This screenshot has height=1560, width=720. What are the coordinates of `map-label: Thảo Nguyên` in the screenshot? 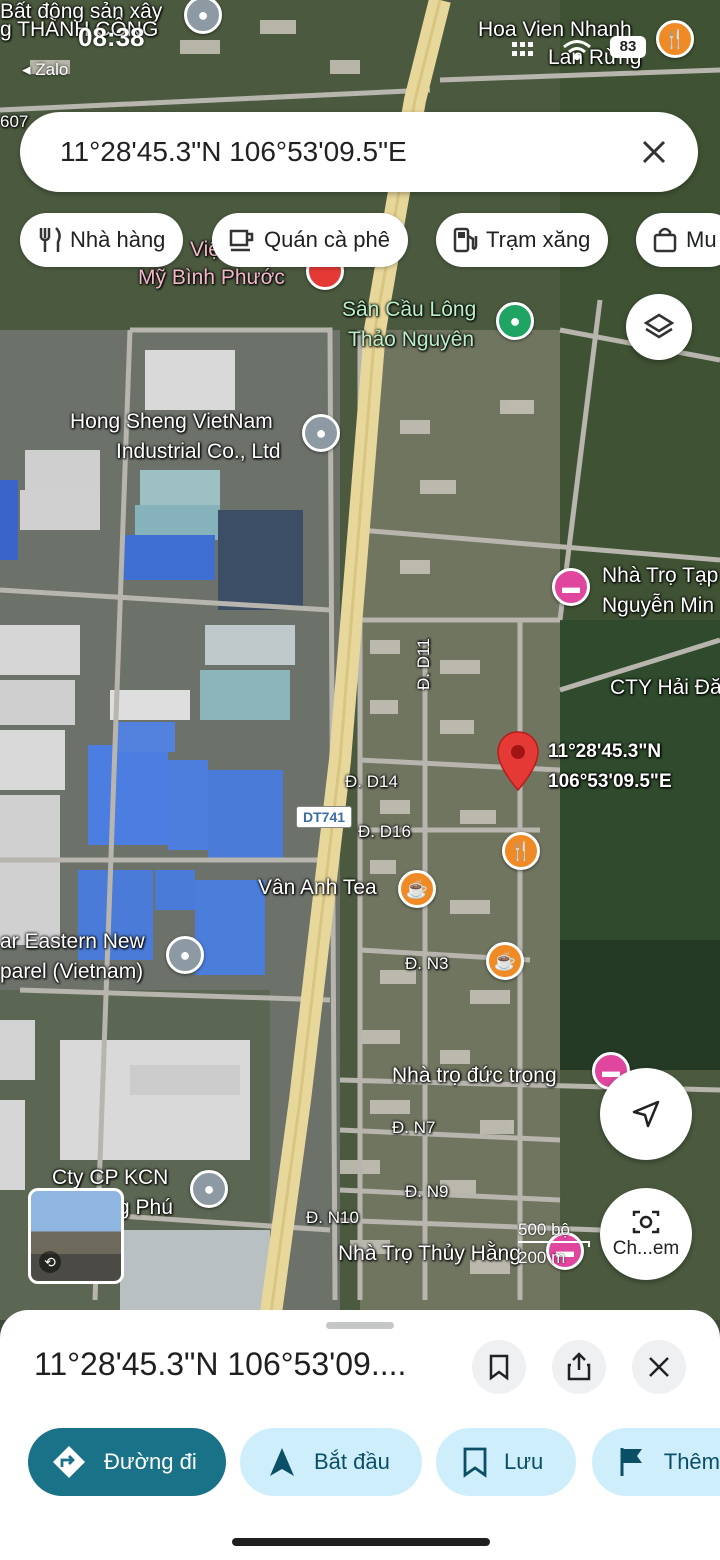 It's located at (411, 339).